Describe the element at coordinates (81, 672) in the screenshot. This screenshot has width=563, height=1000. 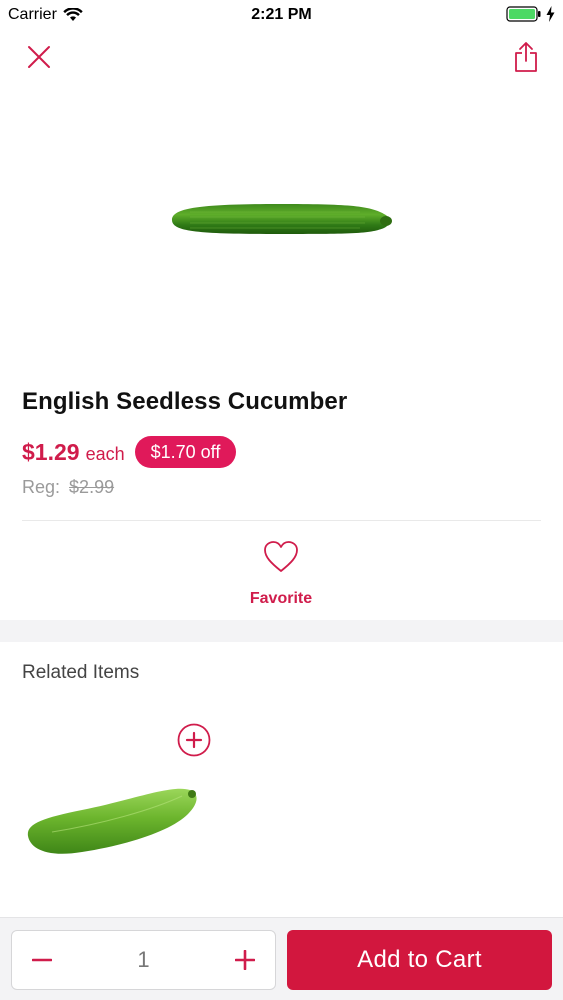
I see `related-items-title: Related Items` at that location.